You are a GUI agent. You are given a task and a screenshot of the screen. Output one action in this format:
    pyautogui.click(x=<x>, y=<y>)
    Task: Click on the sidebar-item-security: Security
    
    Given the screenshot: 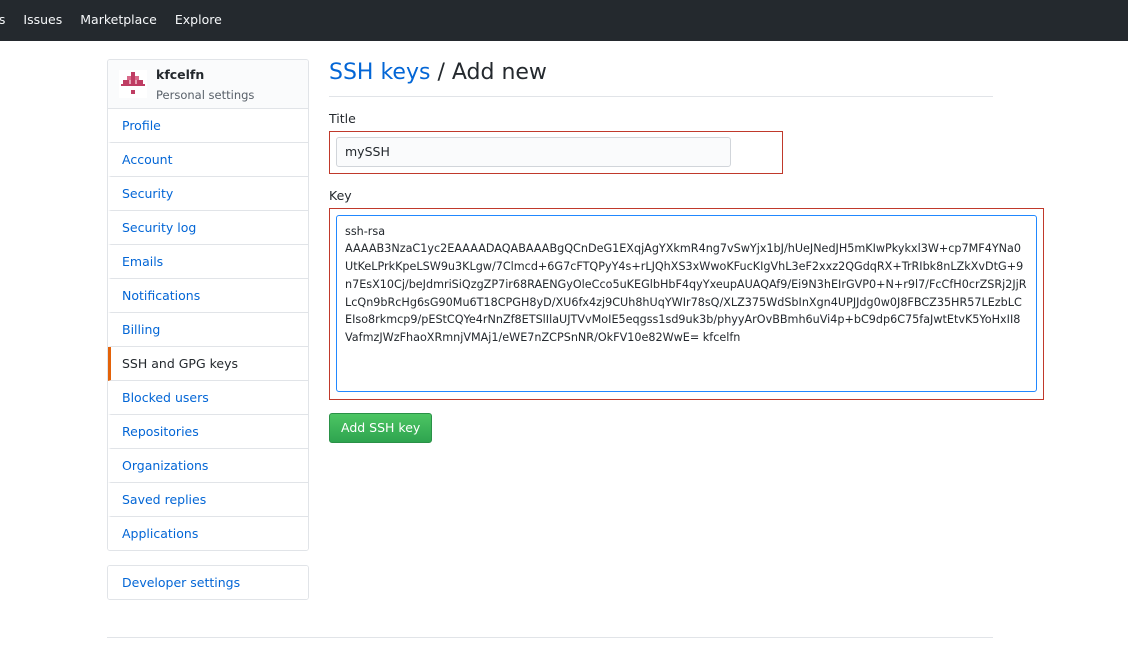 What is the action you would take?
    pyautogui.click(x=208, y=194)
    